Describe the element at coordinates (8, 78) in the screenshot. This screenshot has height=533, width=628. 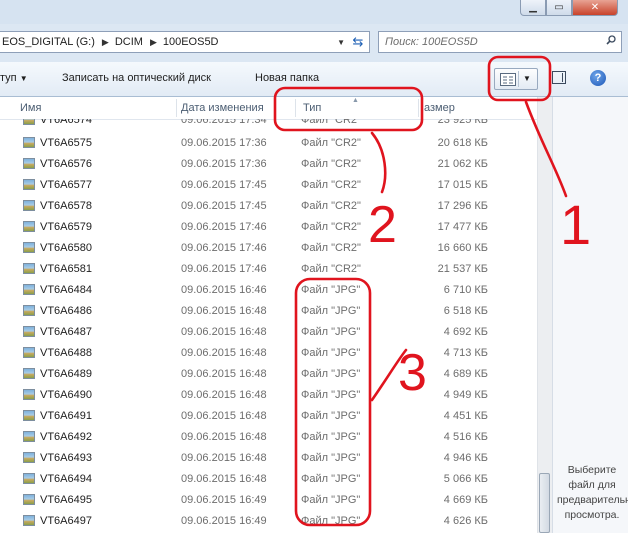
I see `organize-label: туп` at that location.